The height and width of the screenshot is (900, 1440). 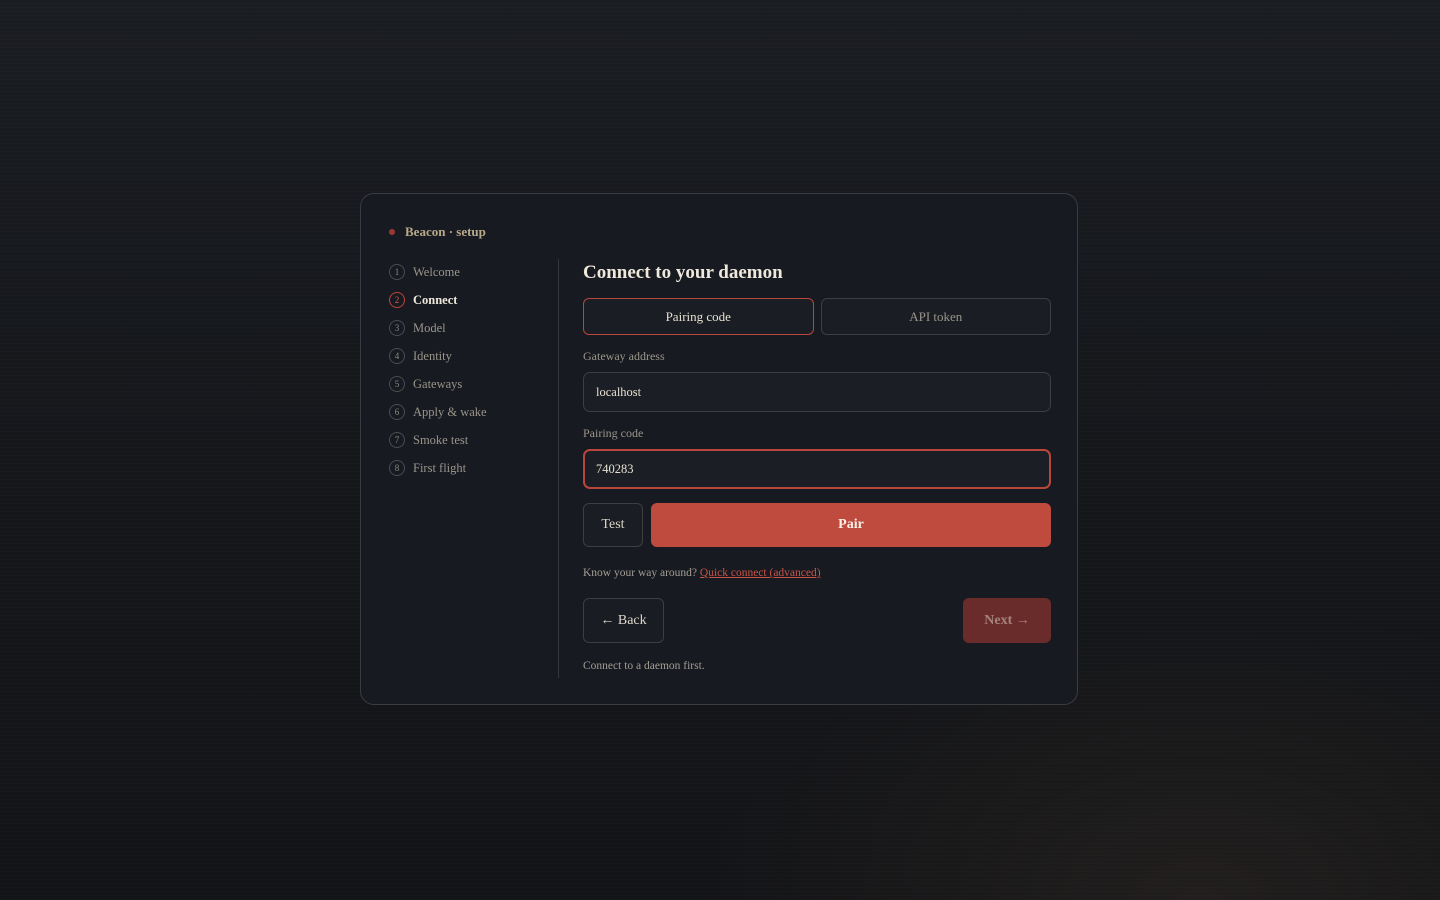 What do you see at coordinates (683, 272) in the screenshot?
I see `page-title: Connect to your daemon` at bounding box center [683, 272].